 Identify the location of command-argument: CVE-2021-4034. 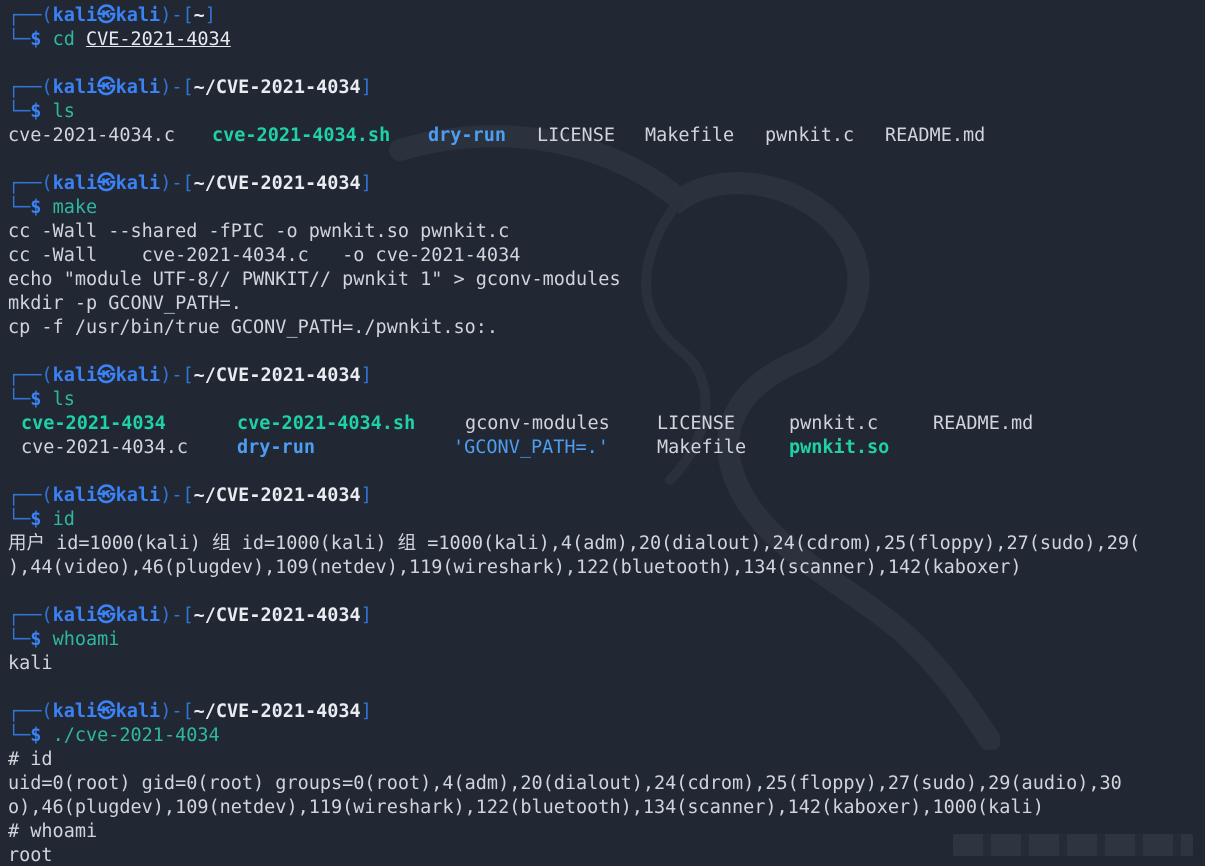
(158, 39).